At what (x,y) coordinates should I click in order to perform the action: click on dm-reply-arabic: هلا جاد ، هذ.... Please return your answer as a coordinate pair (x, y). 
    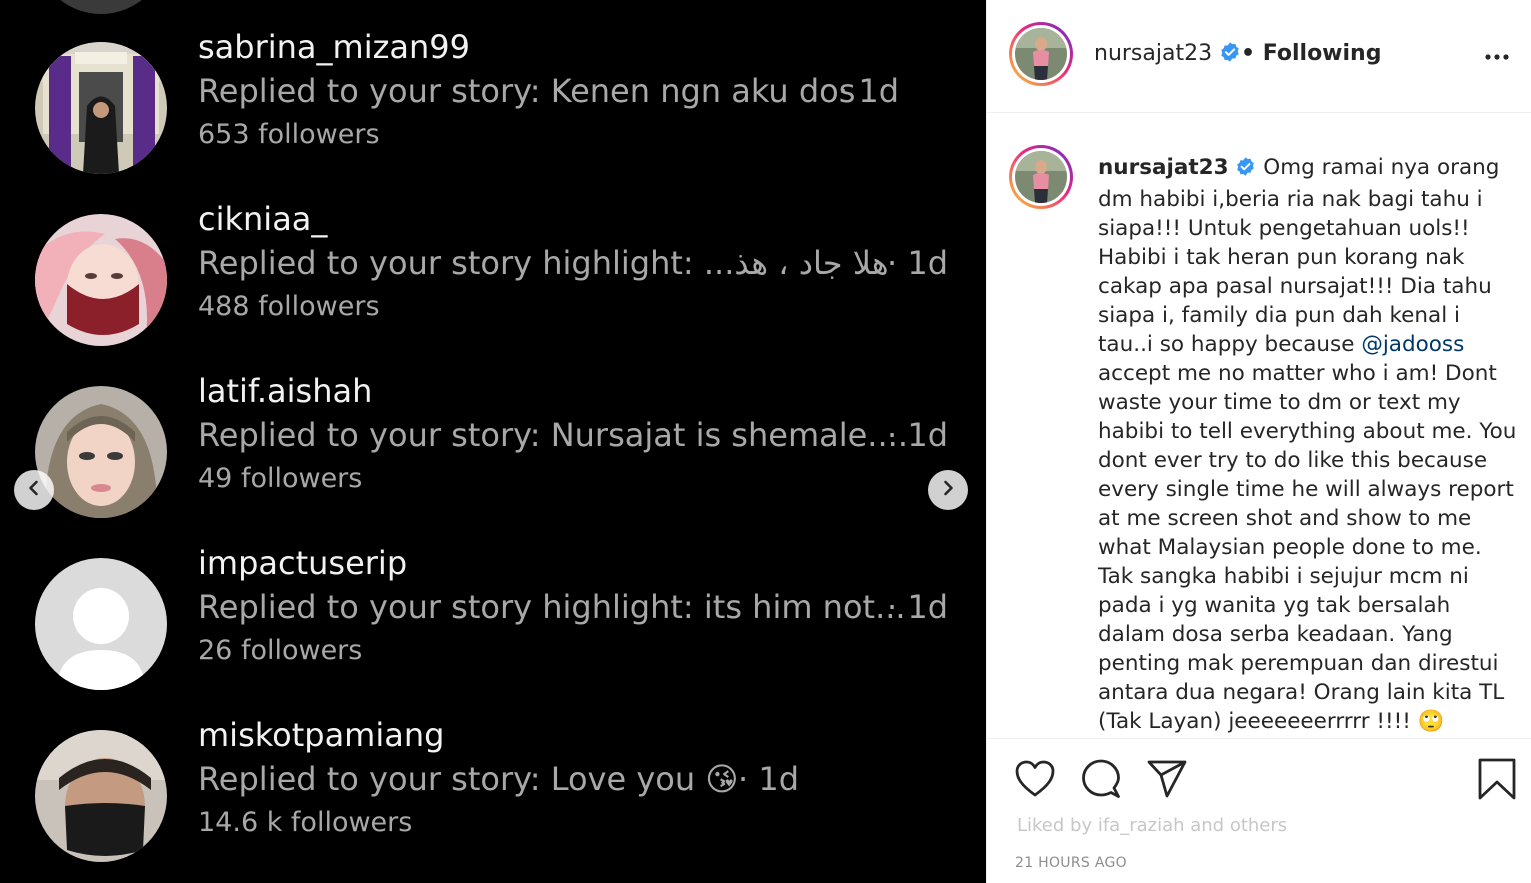
    Looking at the image, I should click on (796, 263).